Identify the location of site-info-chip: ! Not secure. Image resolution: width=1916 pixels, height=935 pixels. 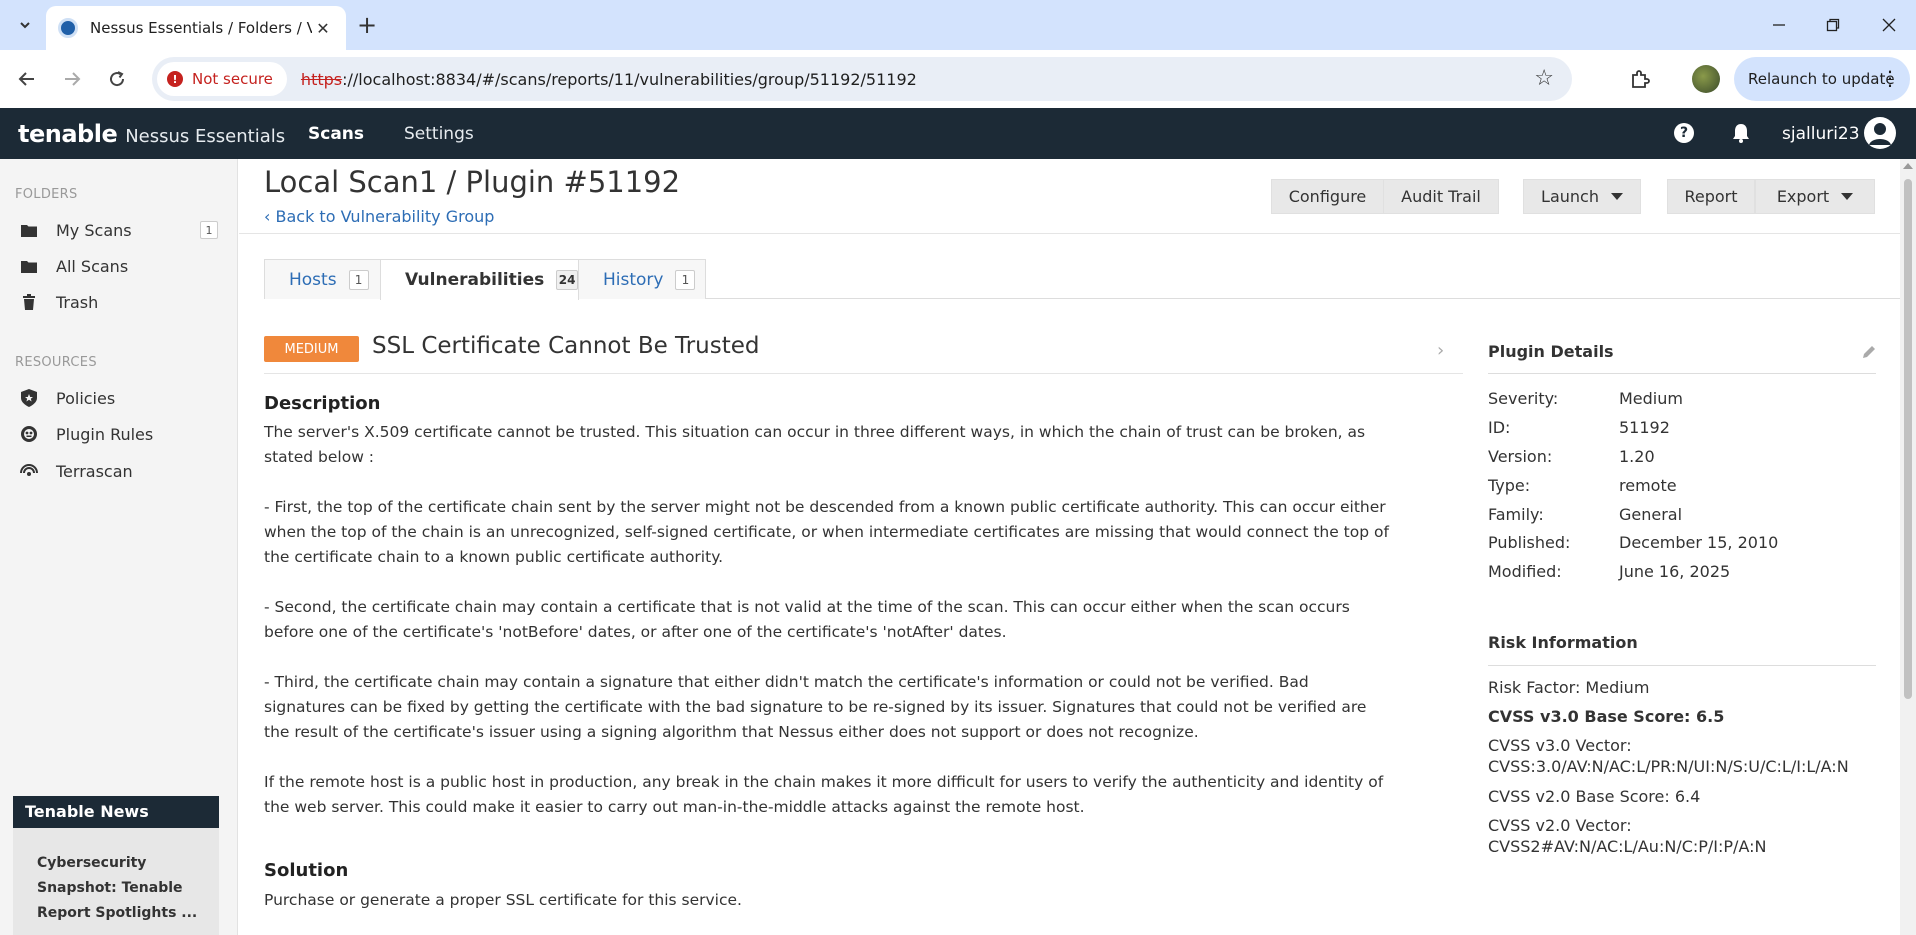
(222, 79).